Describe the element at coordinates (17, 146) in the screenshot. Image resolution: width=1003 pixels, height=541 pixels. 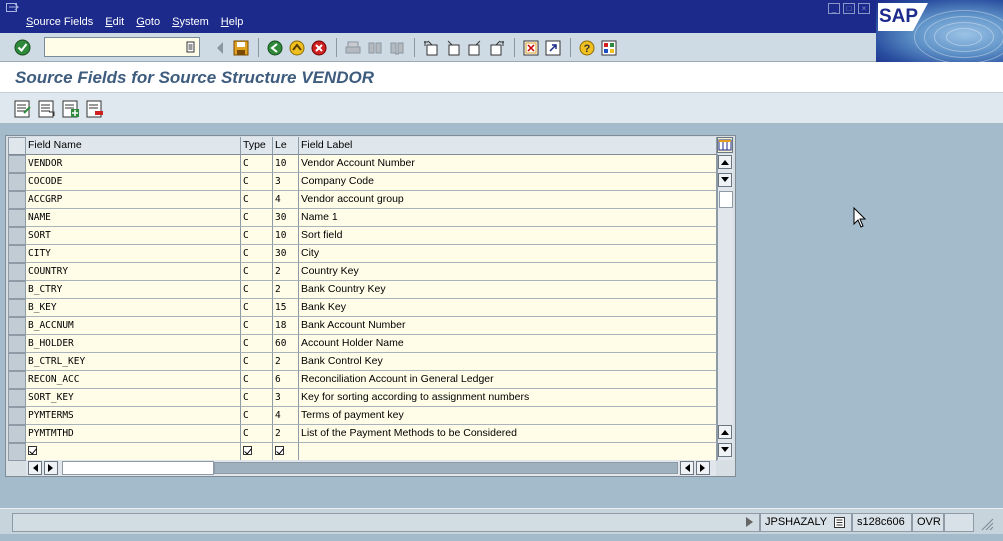
I see `select-all-button` at that location.